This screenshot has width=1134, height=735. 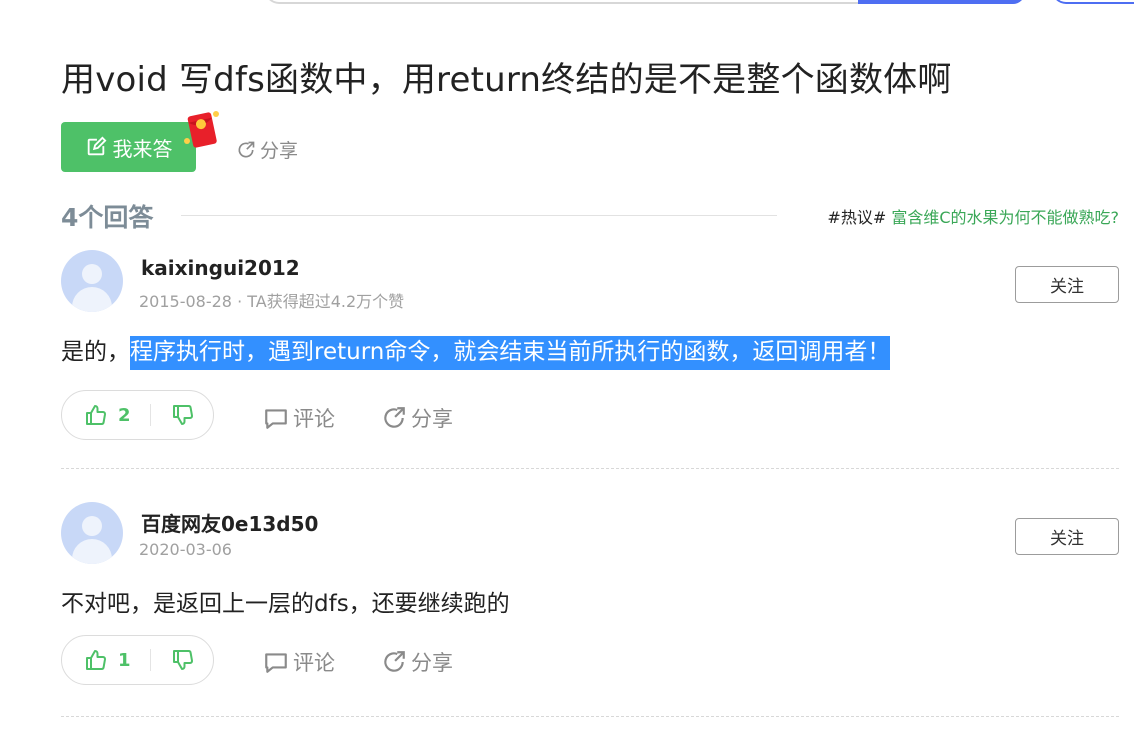 What do you see at coordinates (1005, 217) in the screenshot?
I see `hot-topic-text: 富含维C的水果为何不能做熟吃?` at bounding box center [1005, 217].